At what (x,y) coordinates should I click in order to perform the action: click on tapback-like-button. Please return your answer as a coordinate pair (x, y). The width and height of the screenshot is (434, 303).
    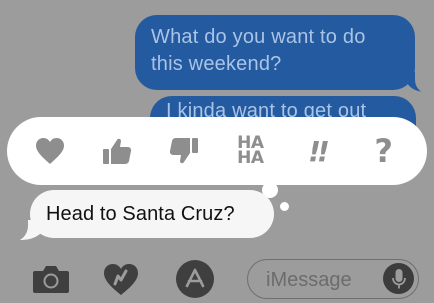
    Looking at the image, I should click on (117, 151).